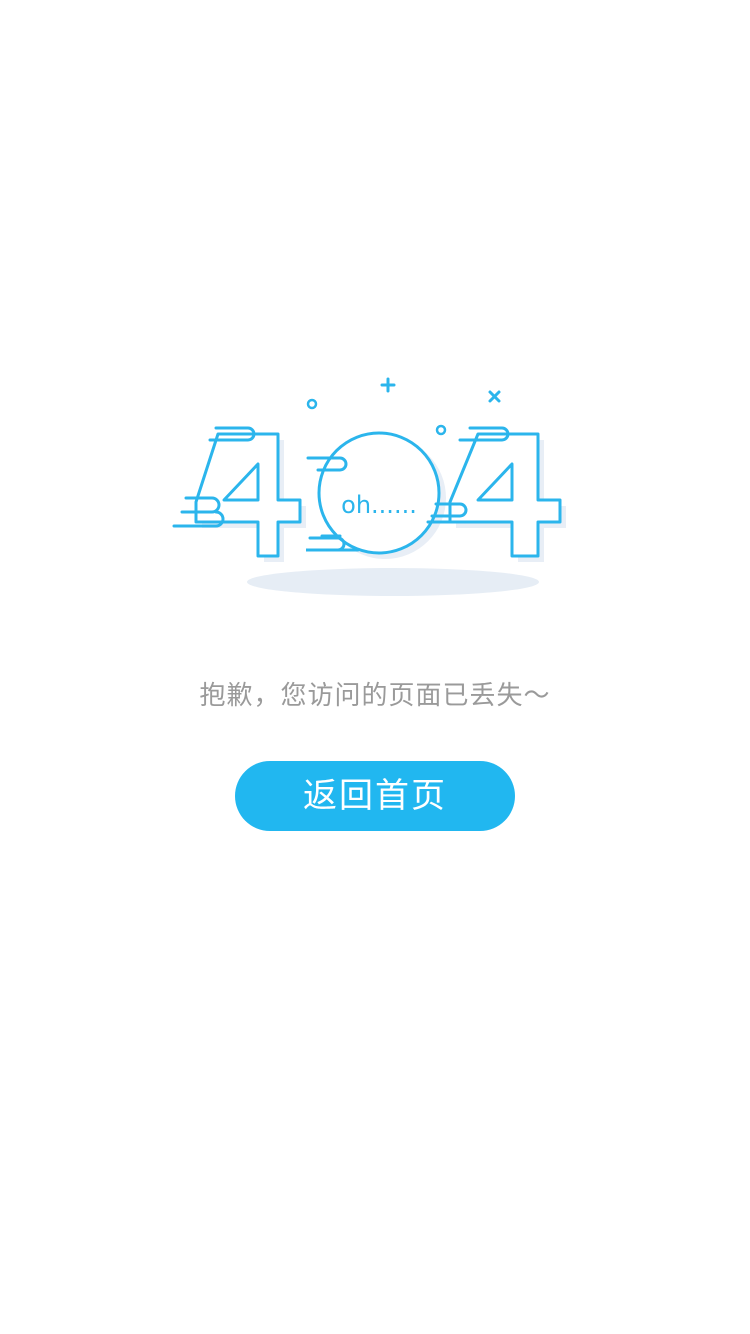  What do you see at coordinates (375, 696) in the screenshot?
I see `error-message: 抱歉，您访问的页面已丢失～` at bounding box center [375, 696].